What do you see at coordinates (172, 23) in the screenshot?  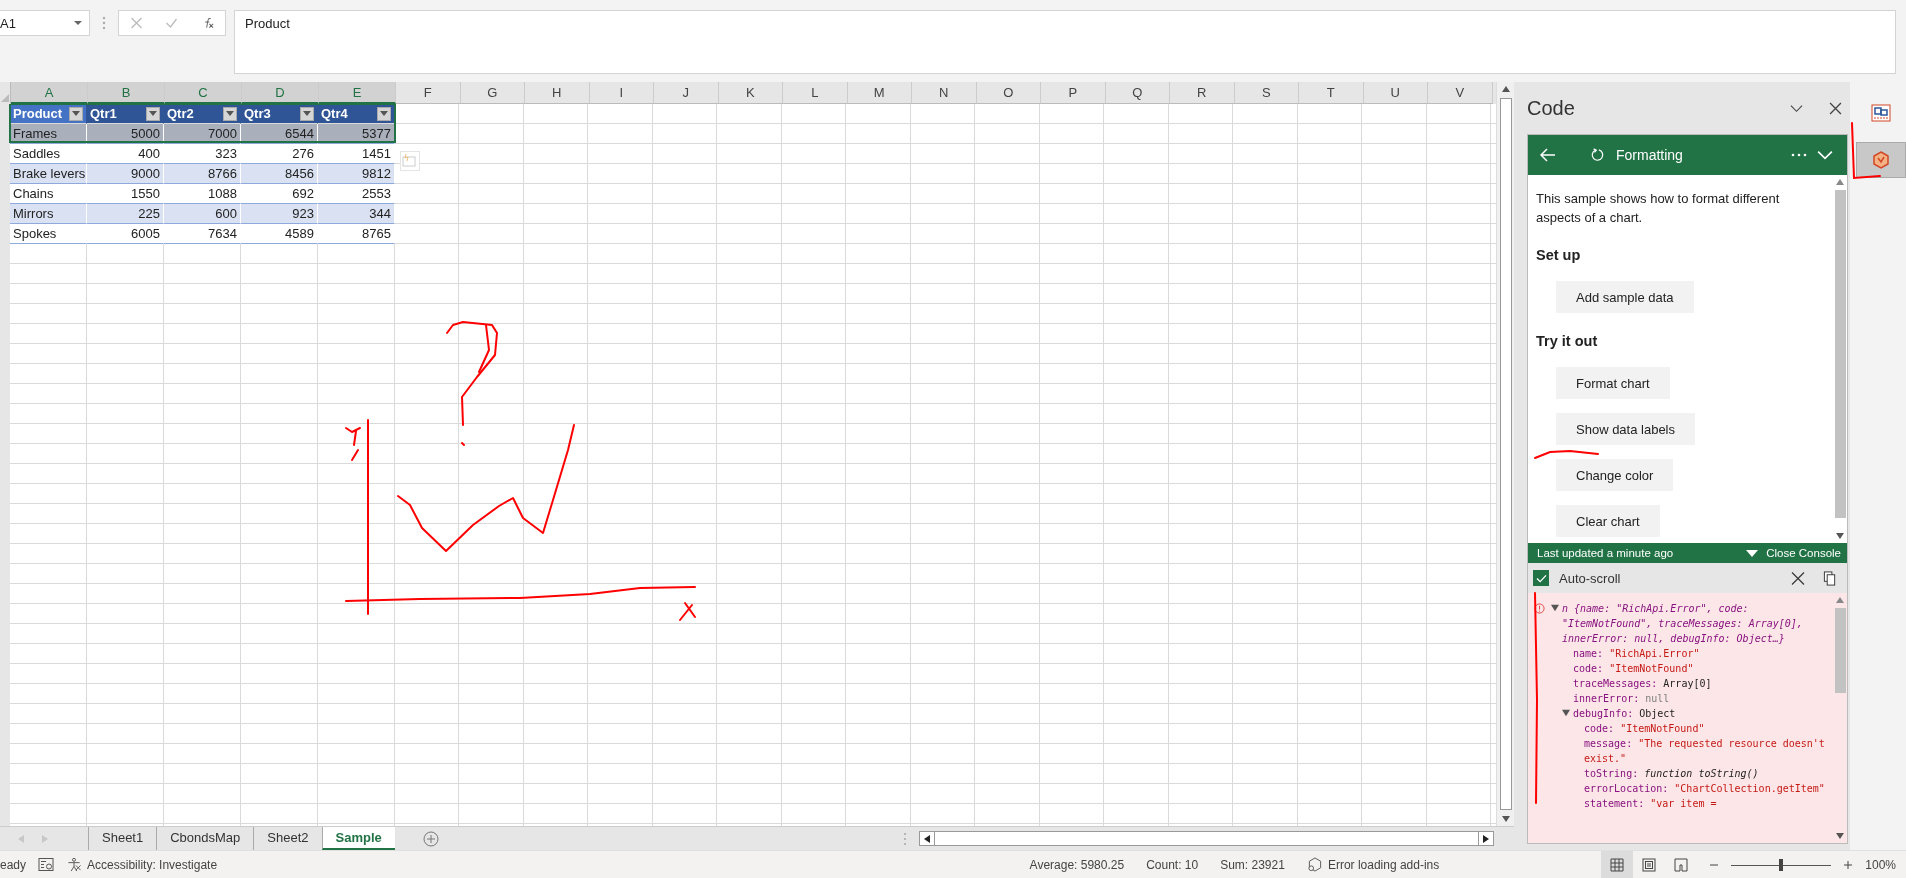 I see `check-icon` at bounding box center [172, 23].